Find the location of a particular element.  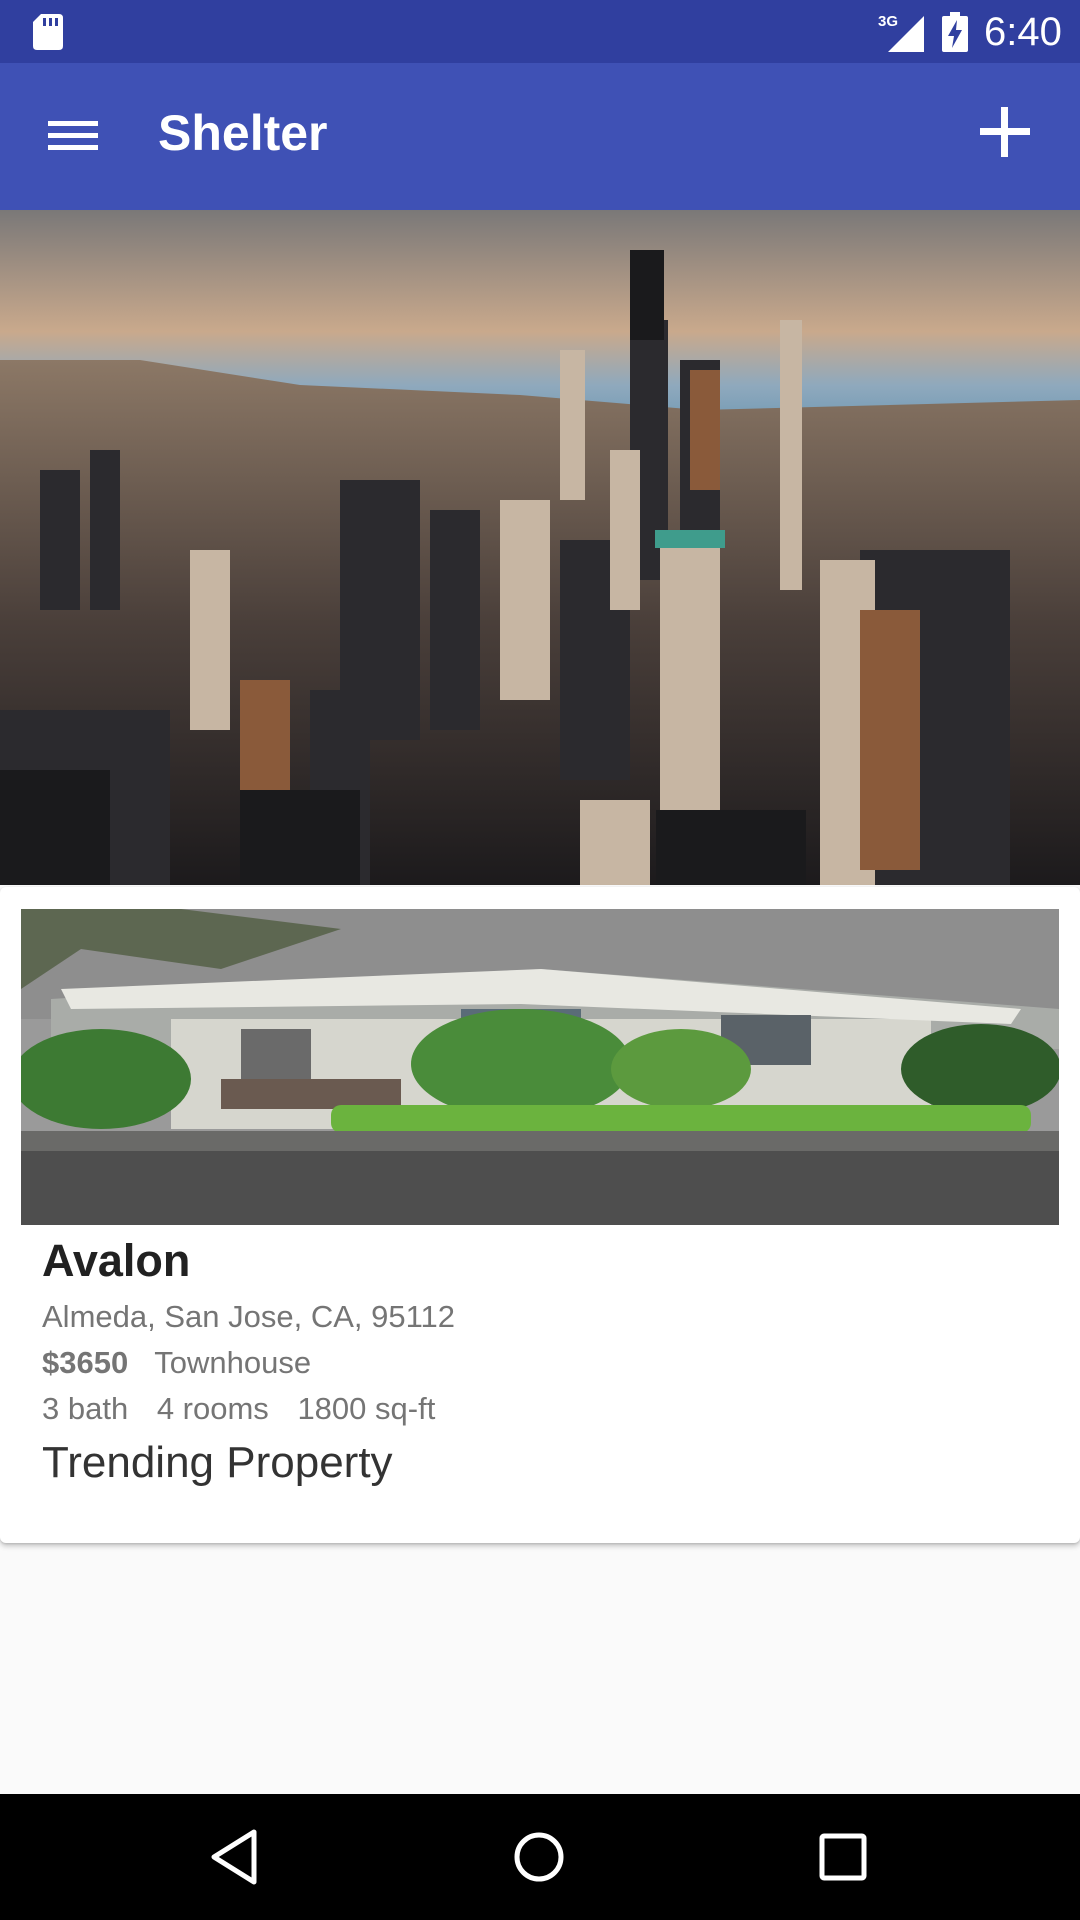

property-rooms: 4 rooms is located at coordinates (212, 1408).